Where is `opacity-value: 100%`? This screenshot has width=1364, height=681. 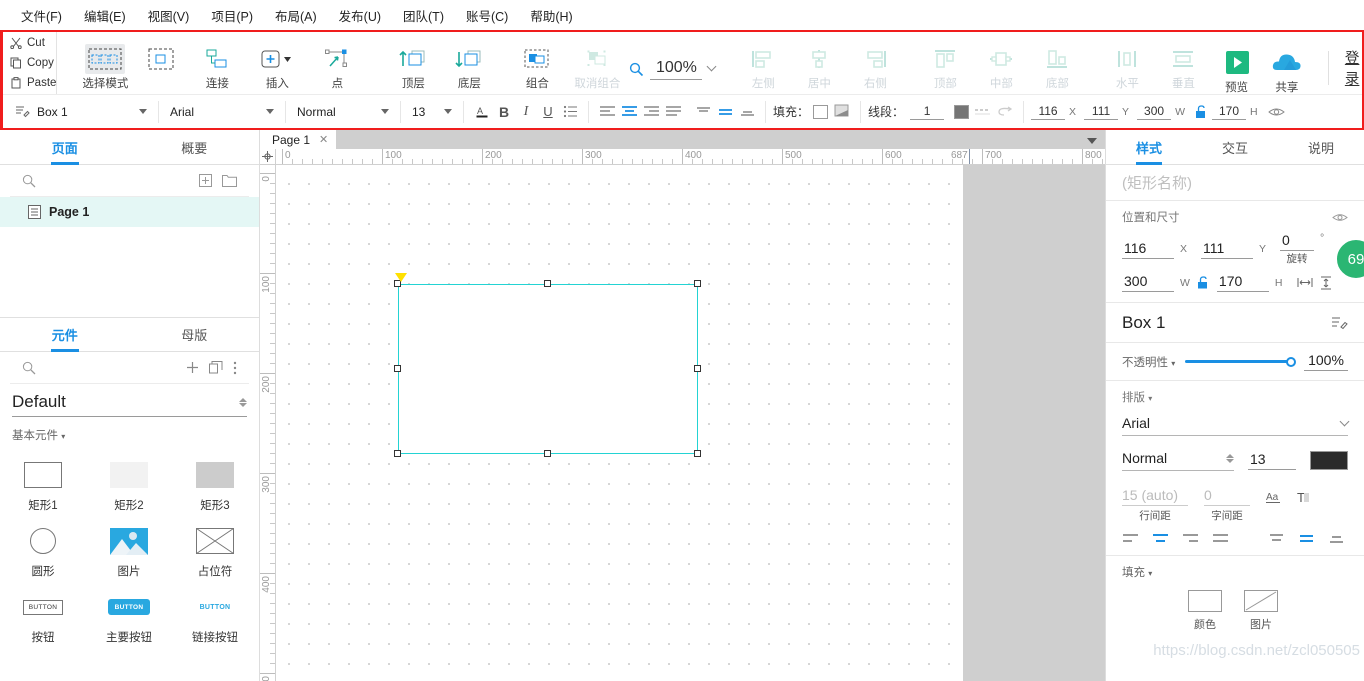 opacity-value: 100% is located at coordinates (1326, 361).